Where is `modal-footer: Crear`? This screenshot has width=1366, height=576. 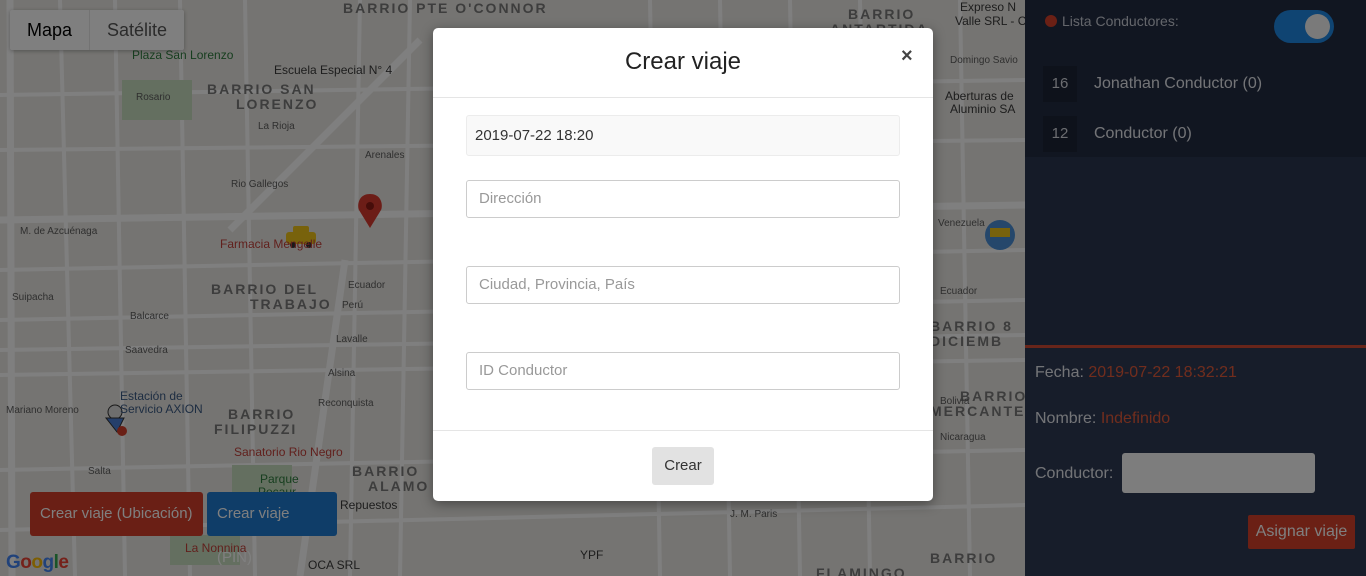 modal-footer: Crear is located at coordinates (683, 465).